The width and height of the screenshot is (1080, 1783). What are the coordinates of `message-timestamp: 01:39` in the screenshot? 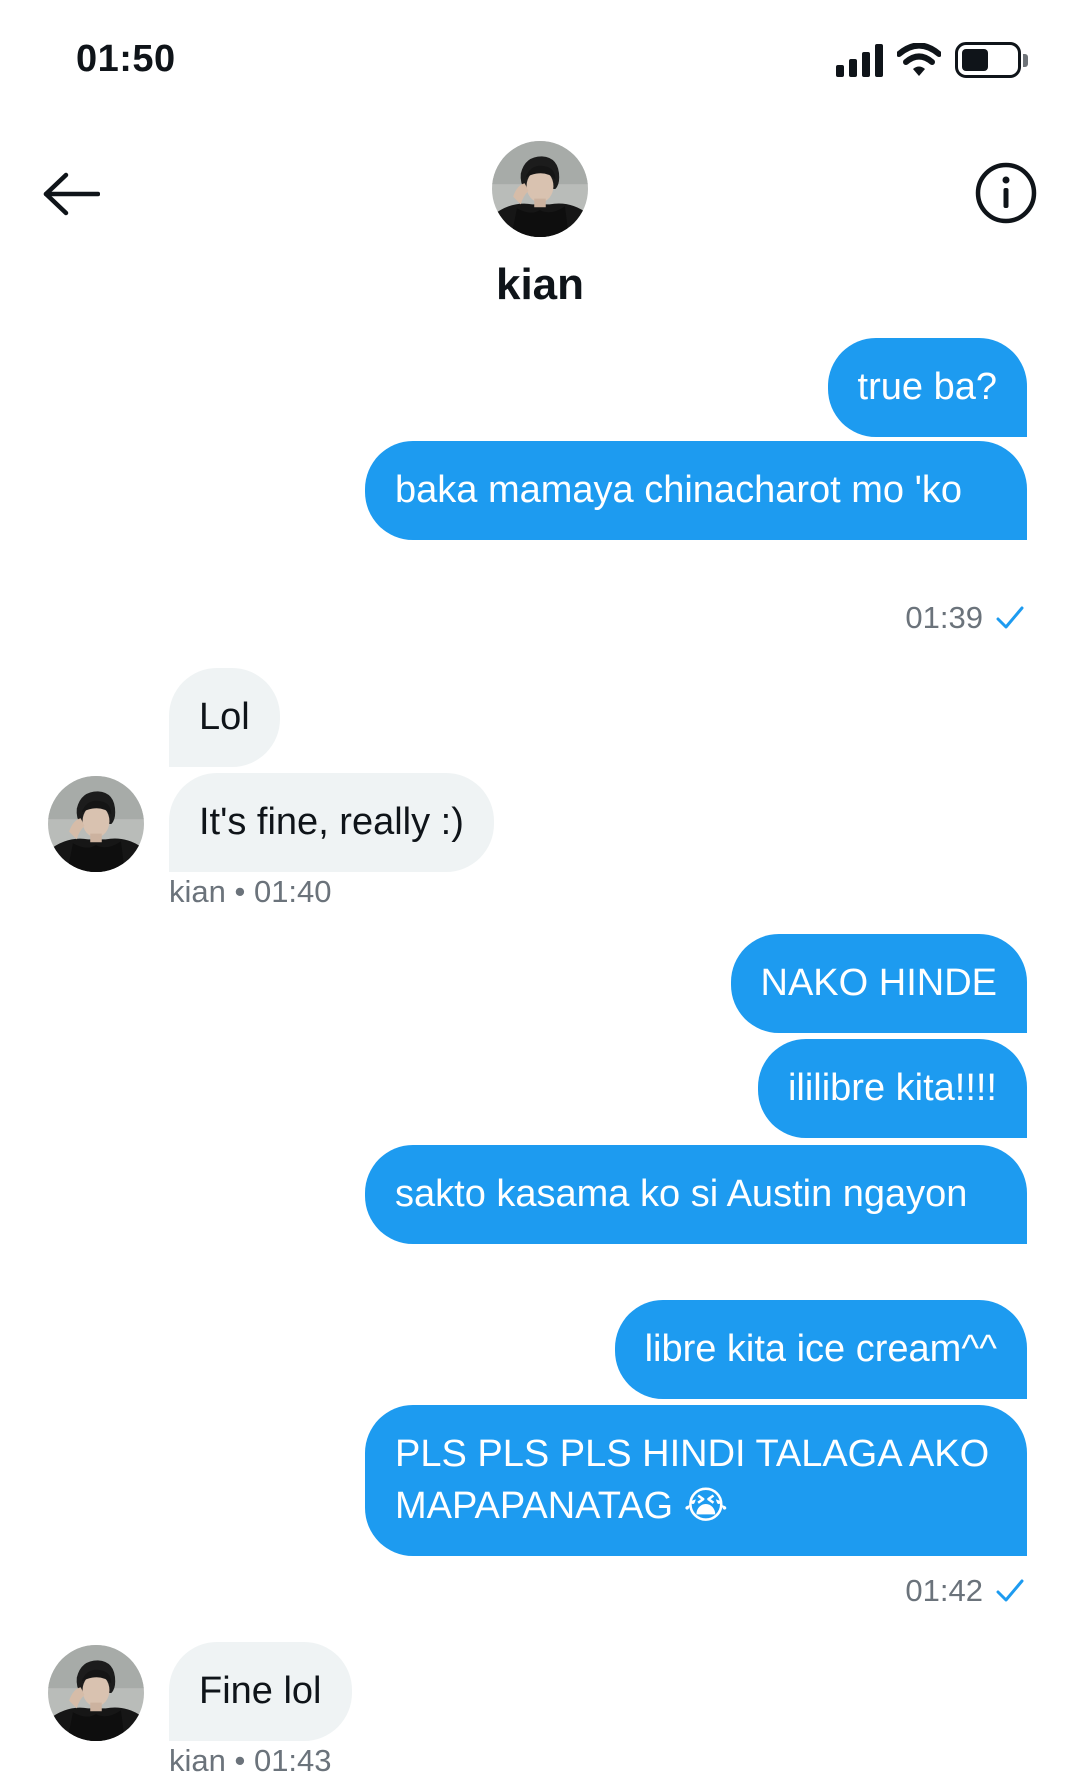 It's located at (965, 618).